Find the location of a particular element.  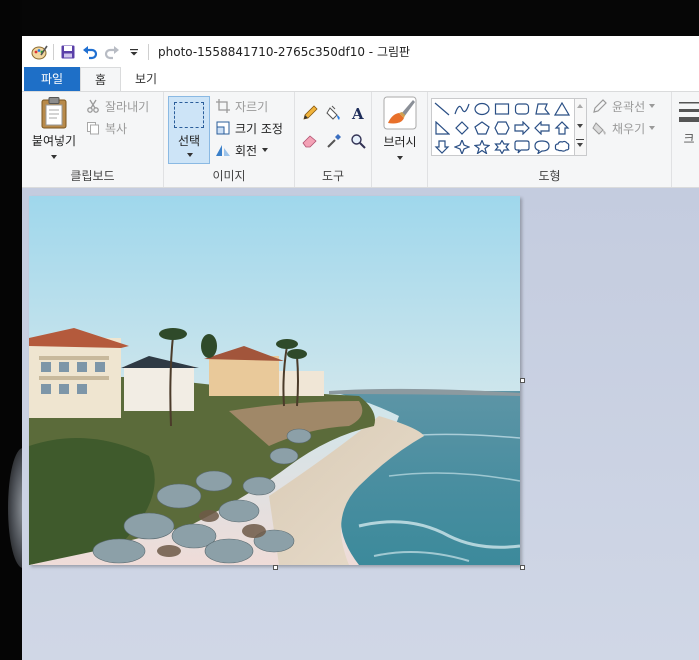

size-label: 크 is located at coordinates (689, 139).